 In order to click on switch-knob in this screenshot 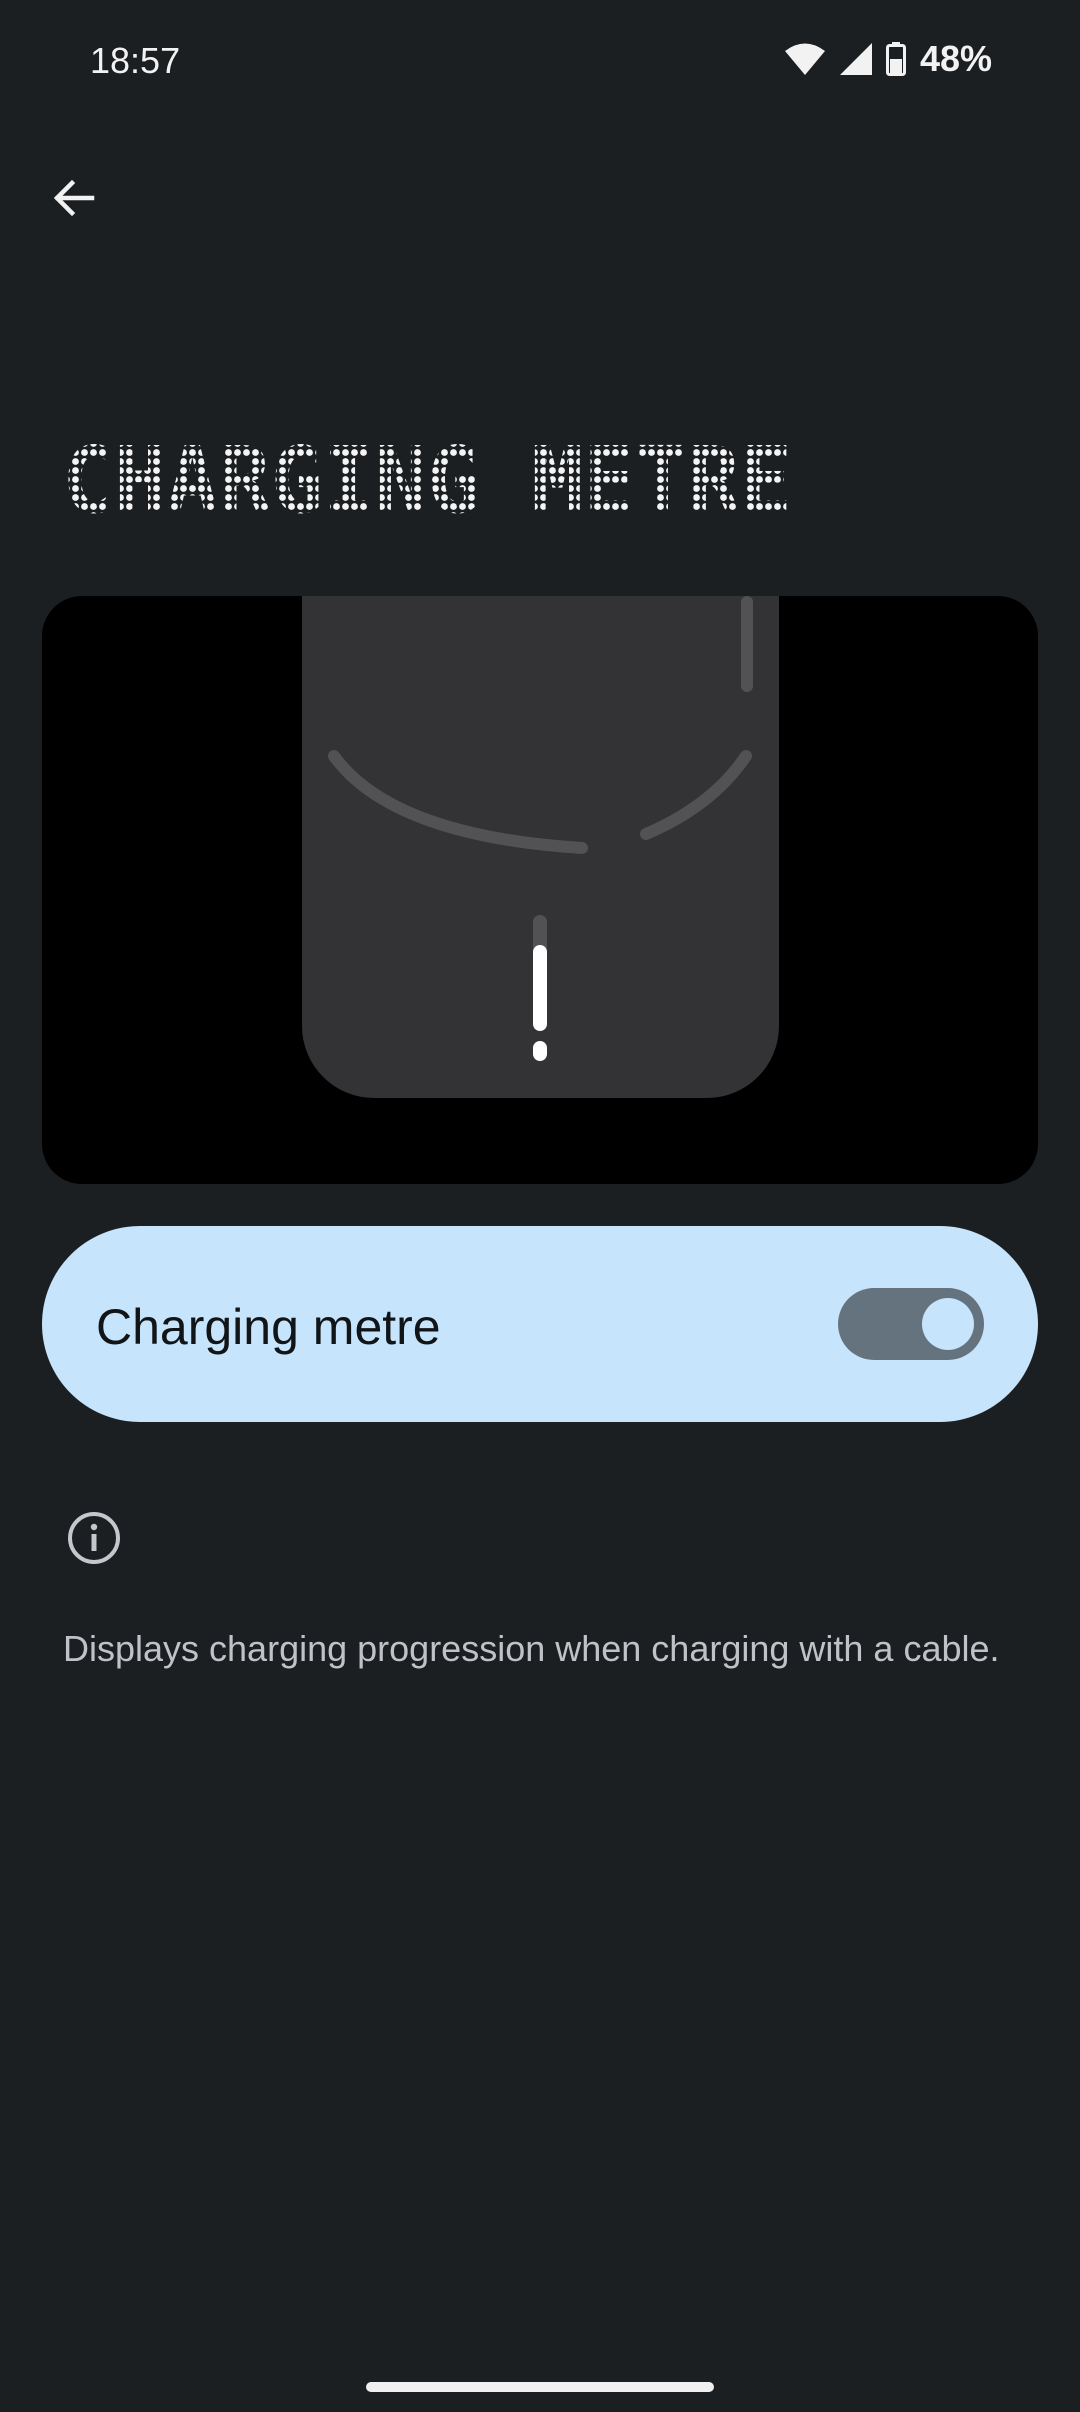, I will do `click(948, 1324)`.